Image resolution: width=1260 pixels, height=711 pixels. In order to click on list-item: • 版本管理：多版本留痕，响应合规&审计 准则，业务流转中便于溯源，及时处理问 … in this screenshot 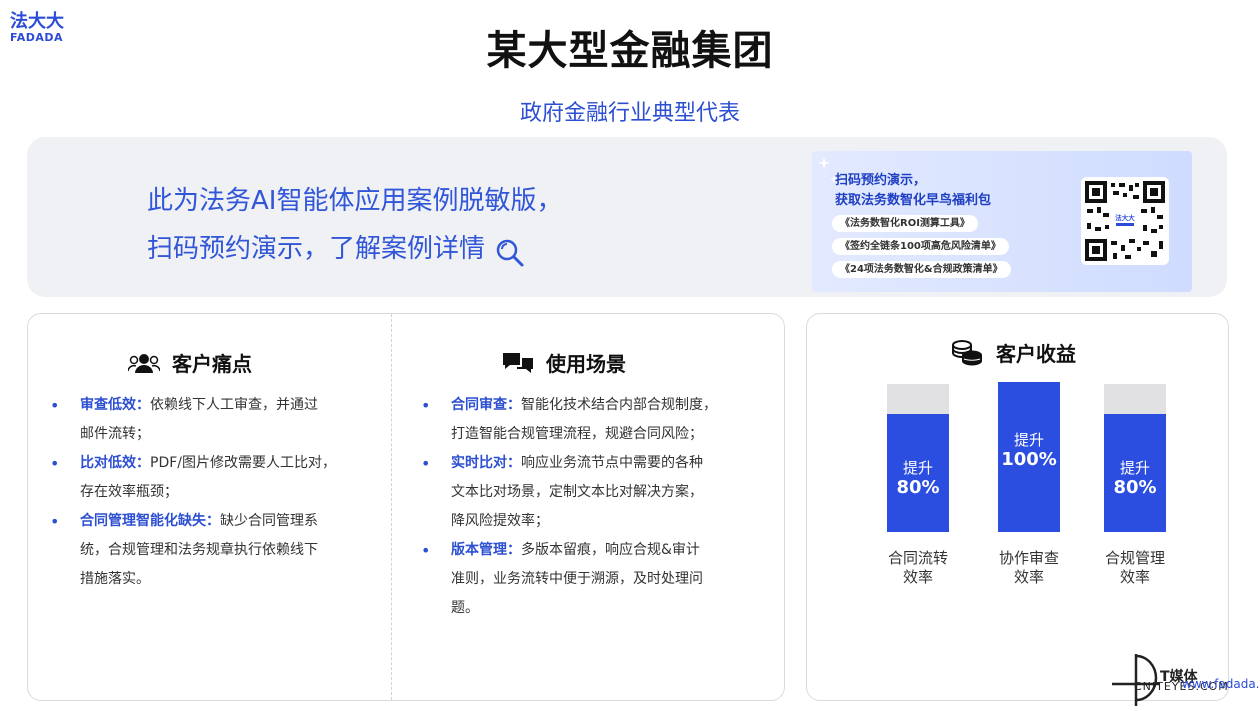, I will do `click(562, 578)`.